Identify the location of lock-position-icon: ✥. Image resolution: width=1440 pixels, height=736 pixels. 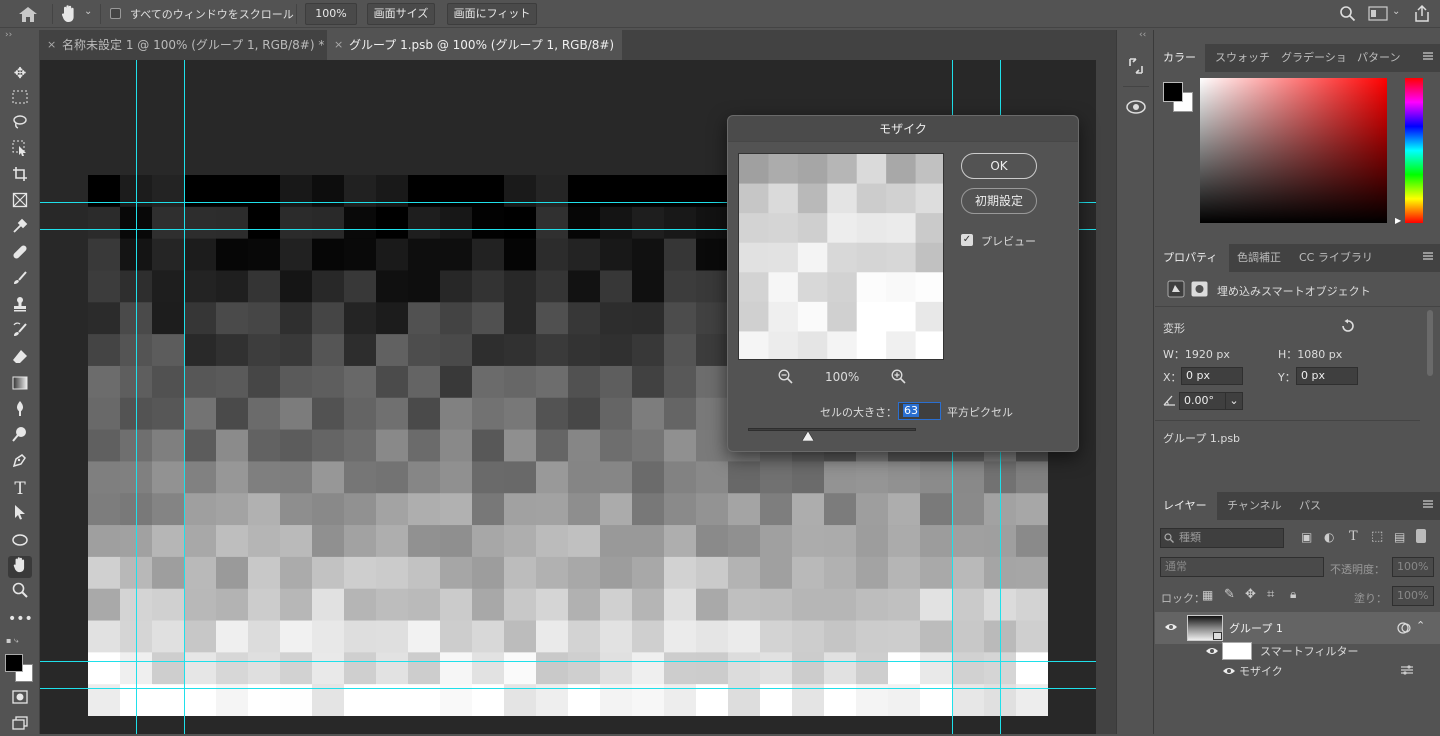
(1250, 594).